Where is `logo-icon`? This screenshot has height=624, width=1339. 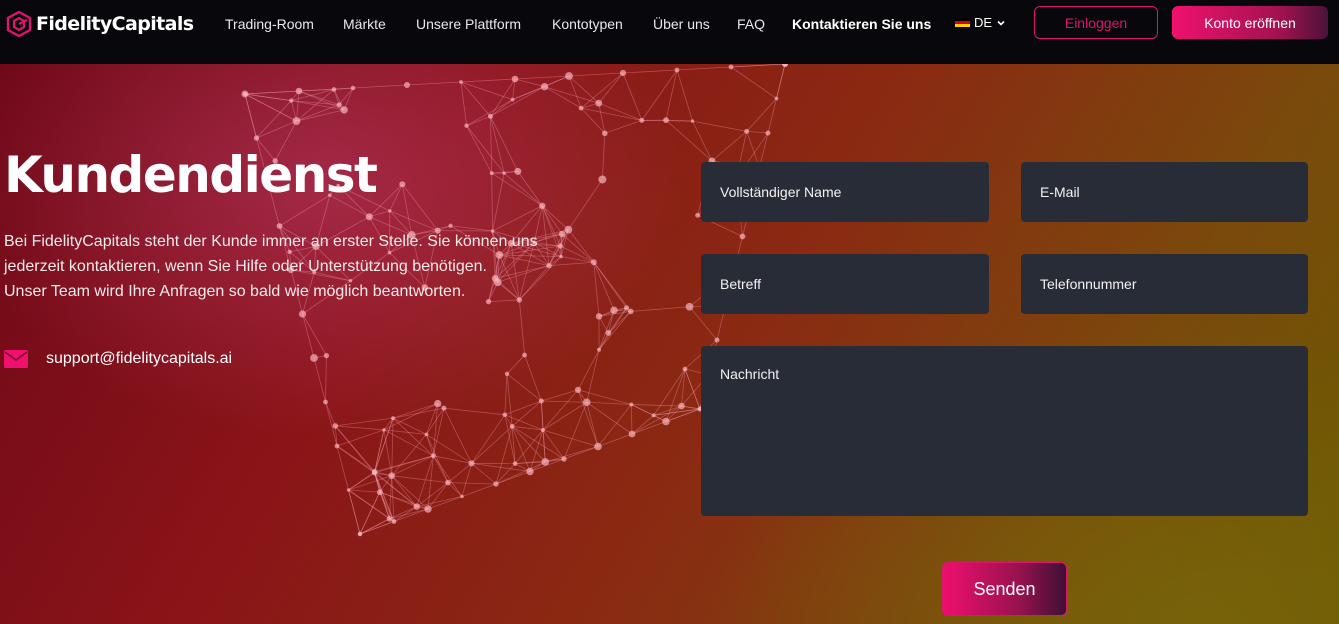
logo-icon is located at coordinates (19, 24).